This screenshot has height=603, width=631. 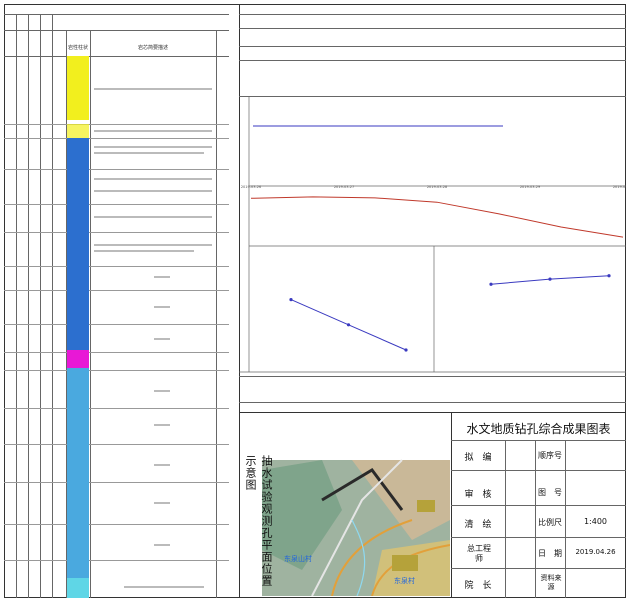 I want to click on lithology-block-cyan, so click(x=78, y=588).